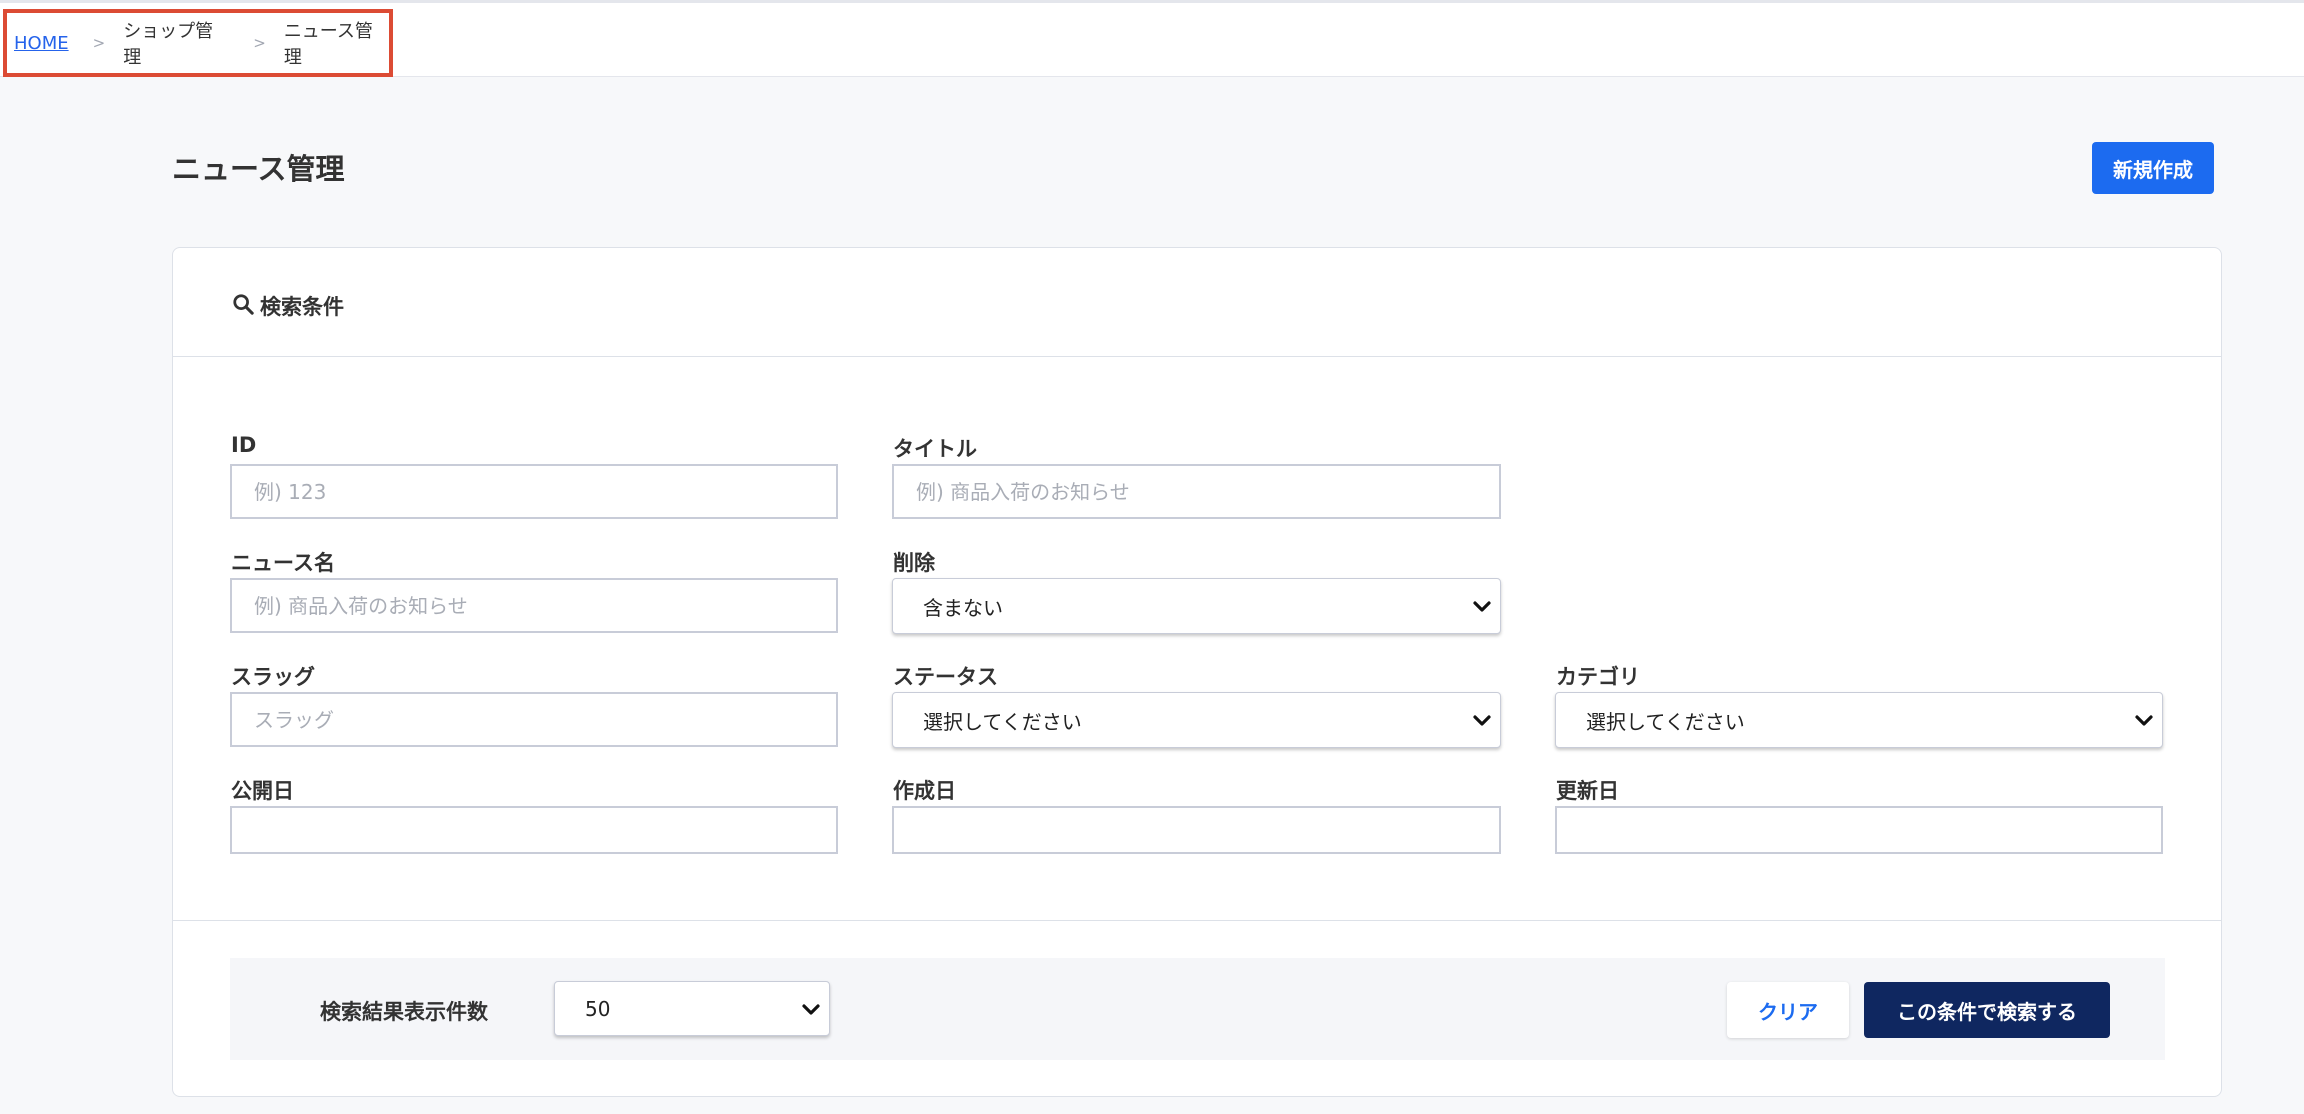 The image size is (2304, 1114). I want to click on deleted-select-value: 含まない, so click(963, 607).